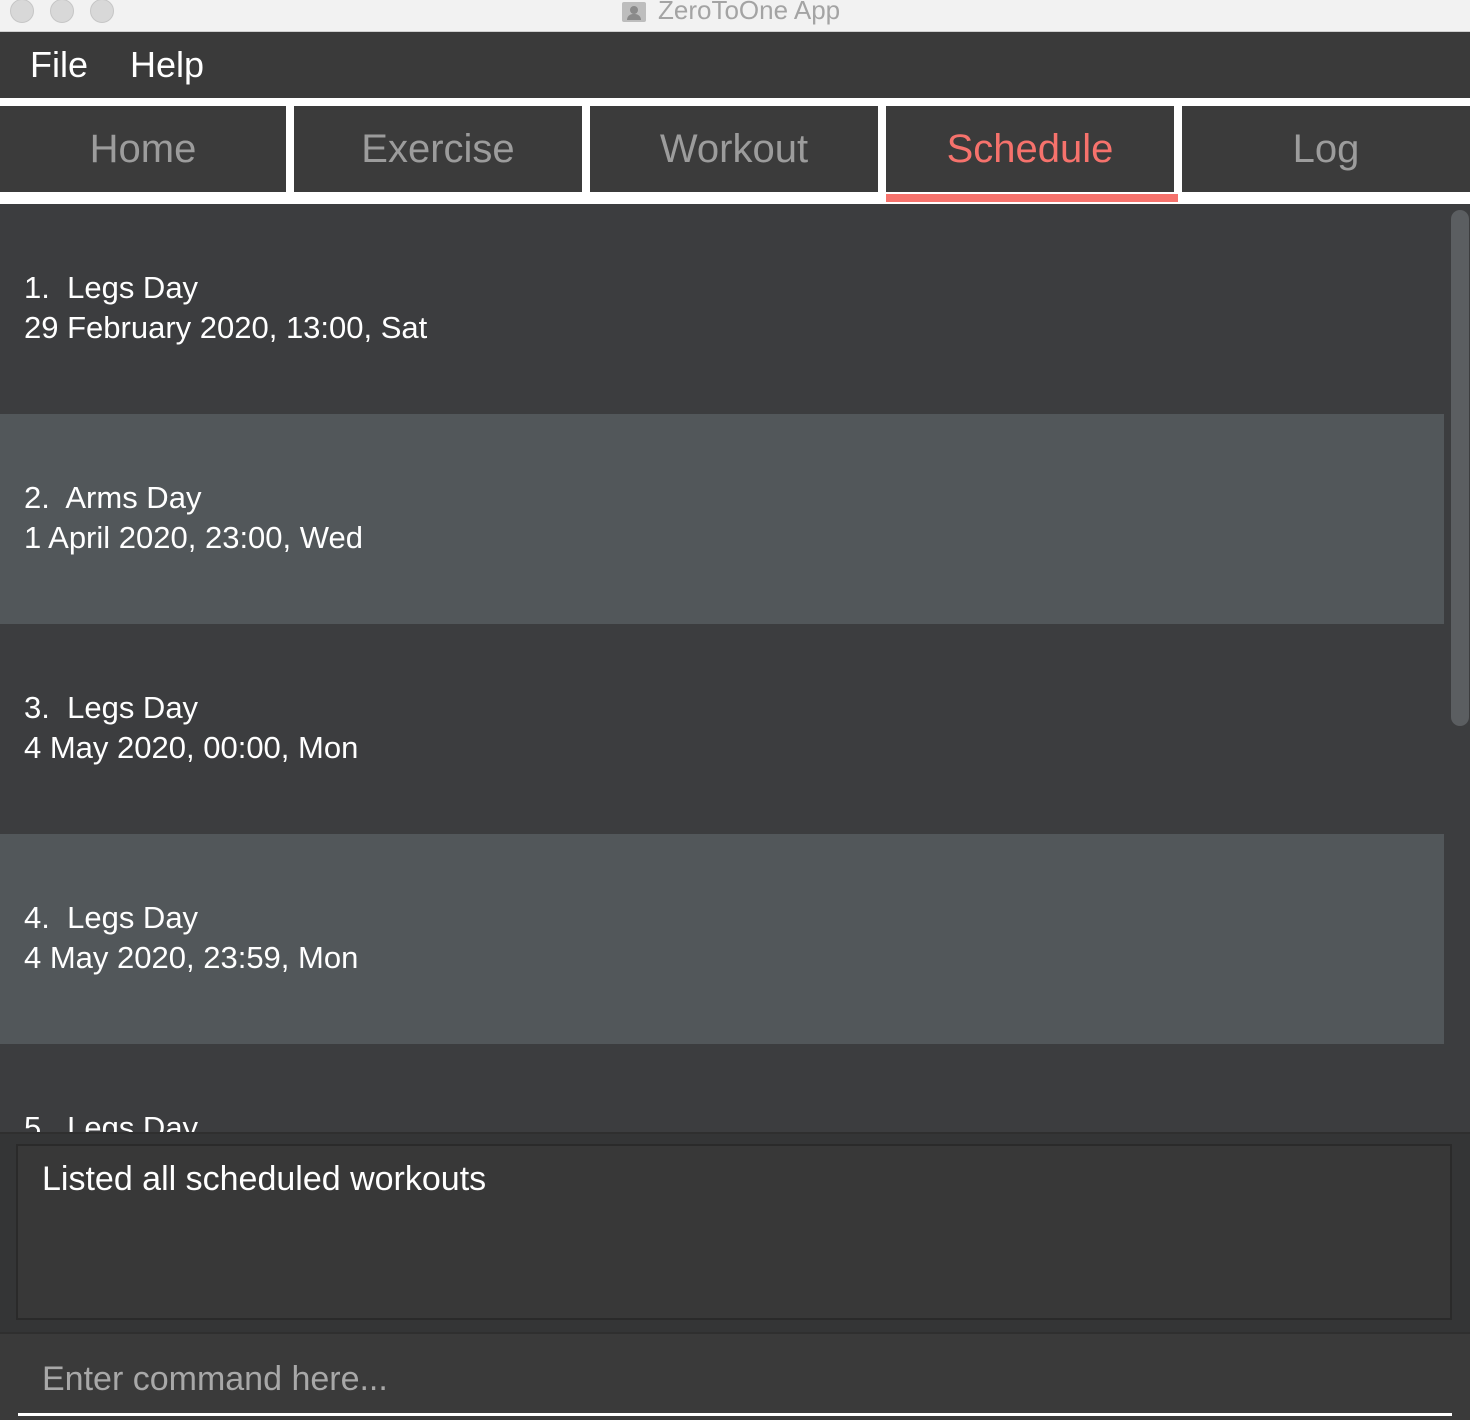 The width and height of the screenshot is (1470, 1420). Describe the element at coordinates (191, 747) in the screenshot. I see `schedule-datetime: 4 May 2020, 00:00, Mon` at that location.